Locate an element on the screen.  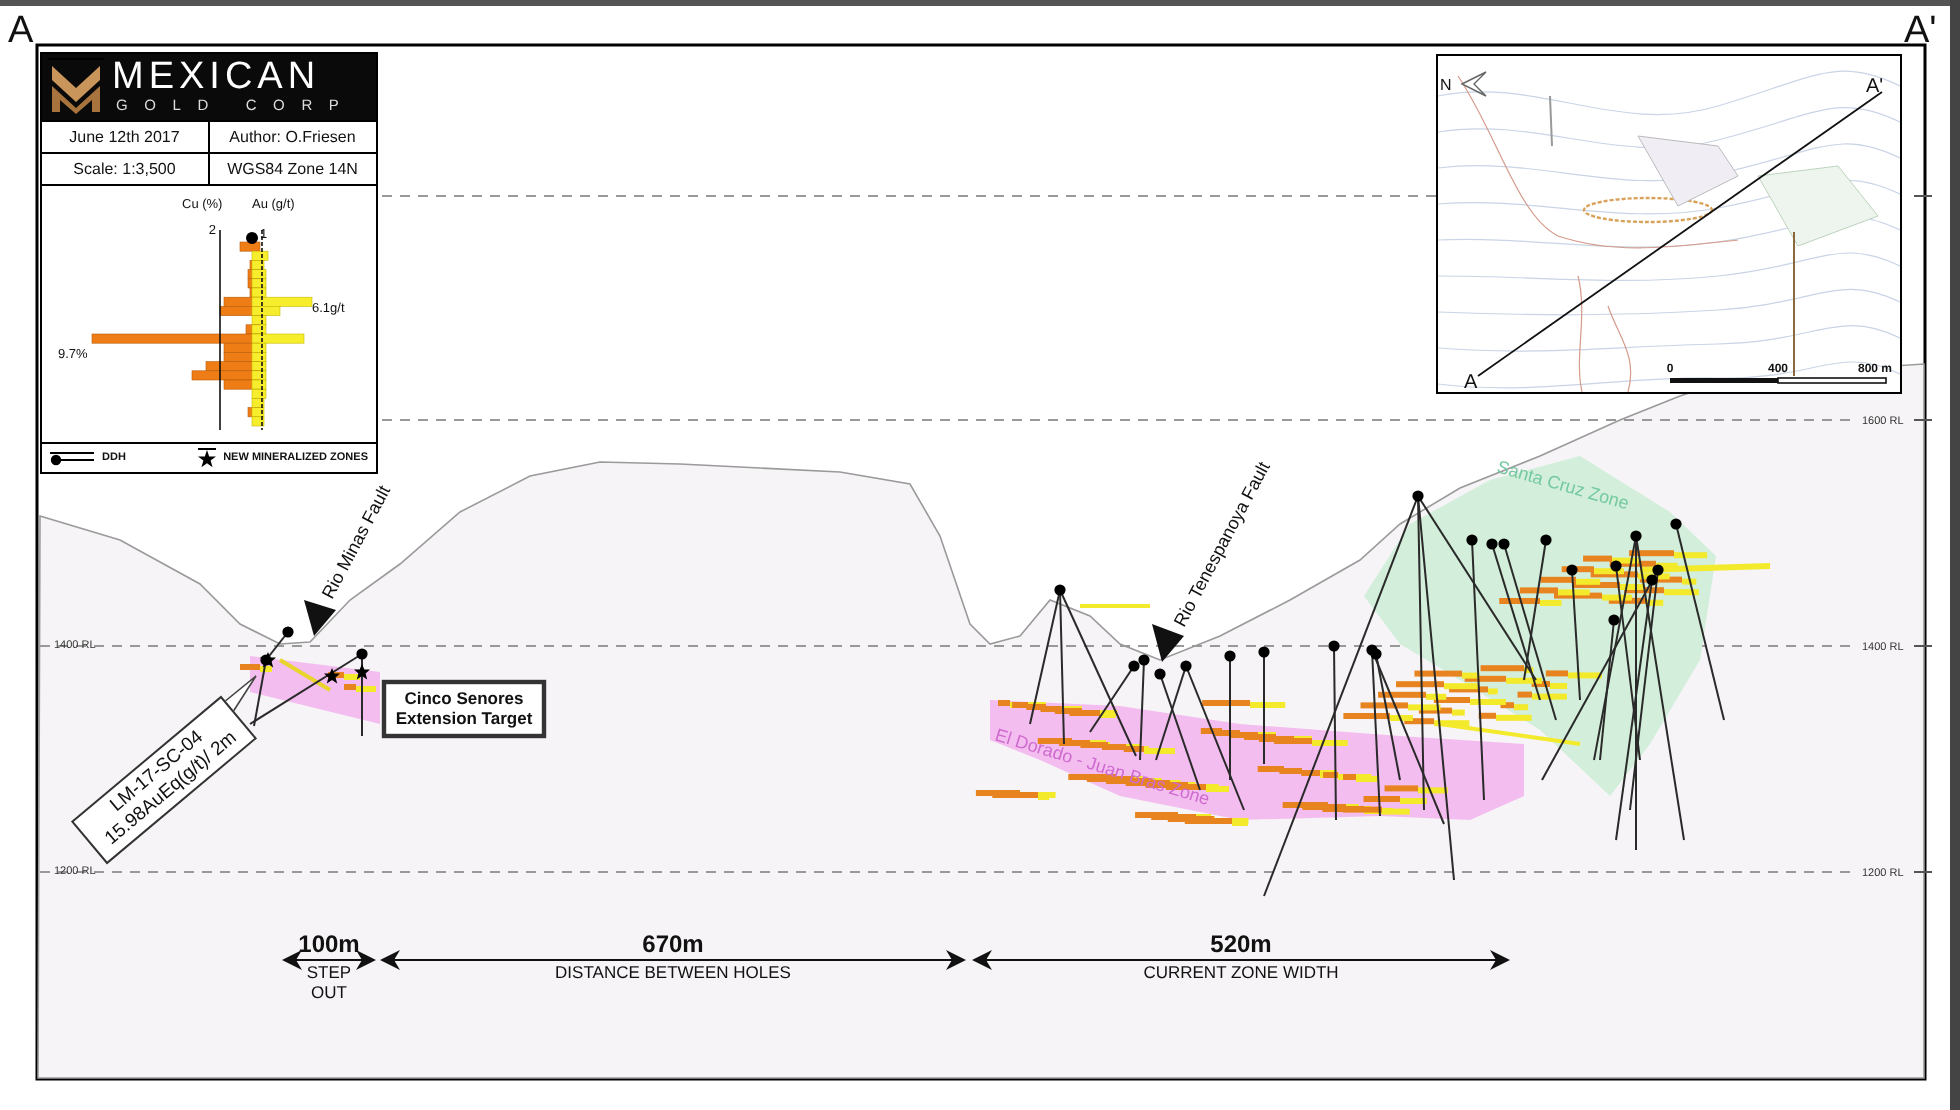
star-icon is located at coordinates (206, 458).